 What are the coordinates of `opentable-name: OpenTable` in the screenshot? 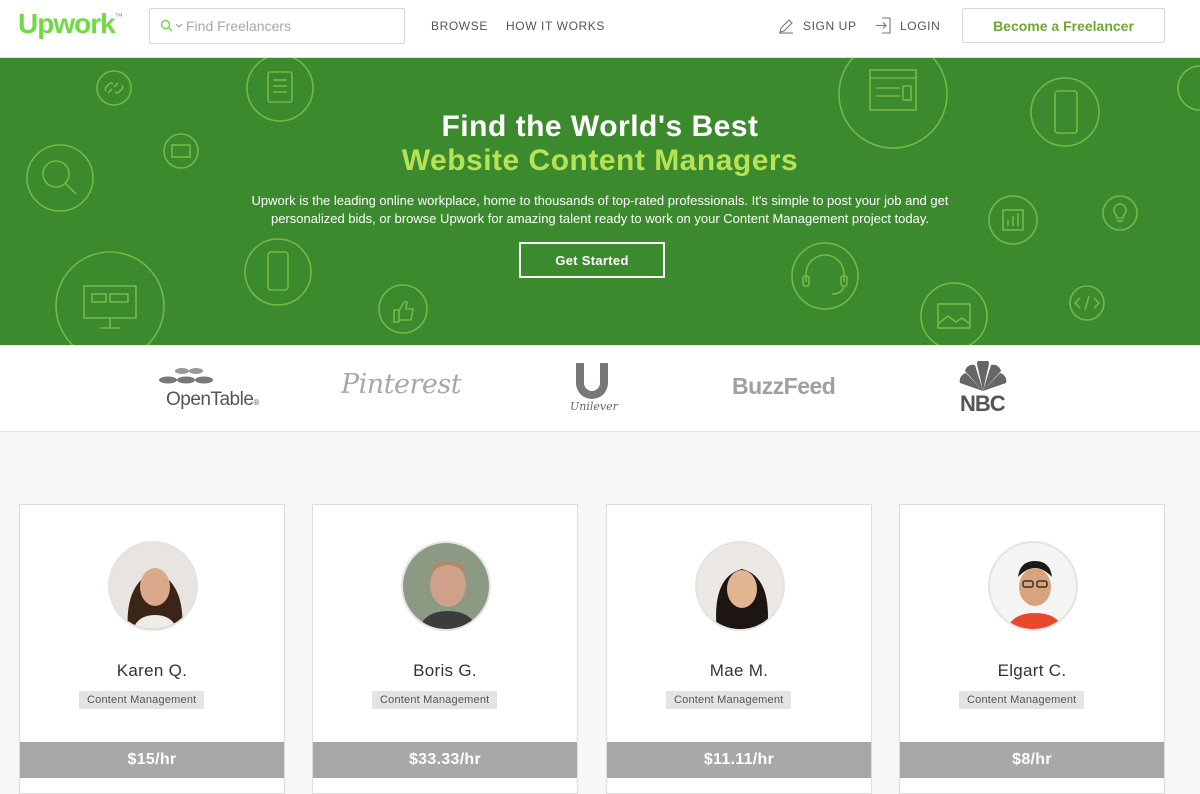 It's located at (210, 399).